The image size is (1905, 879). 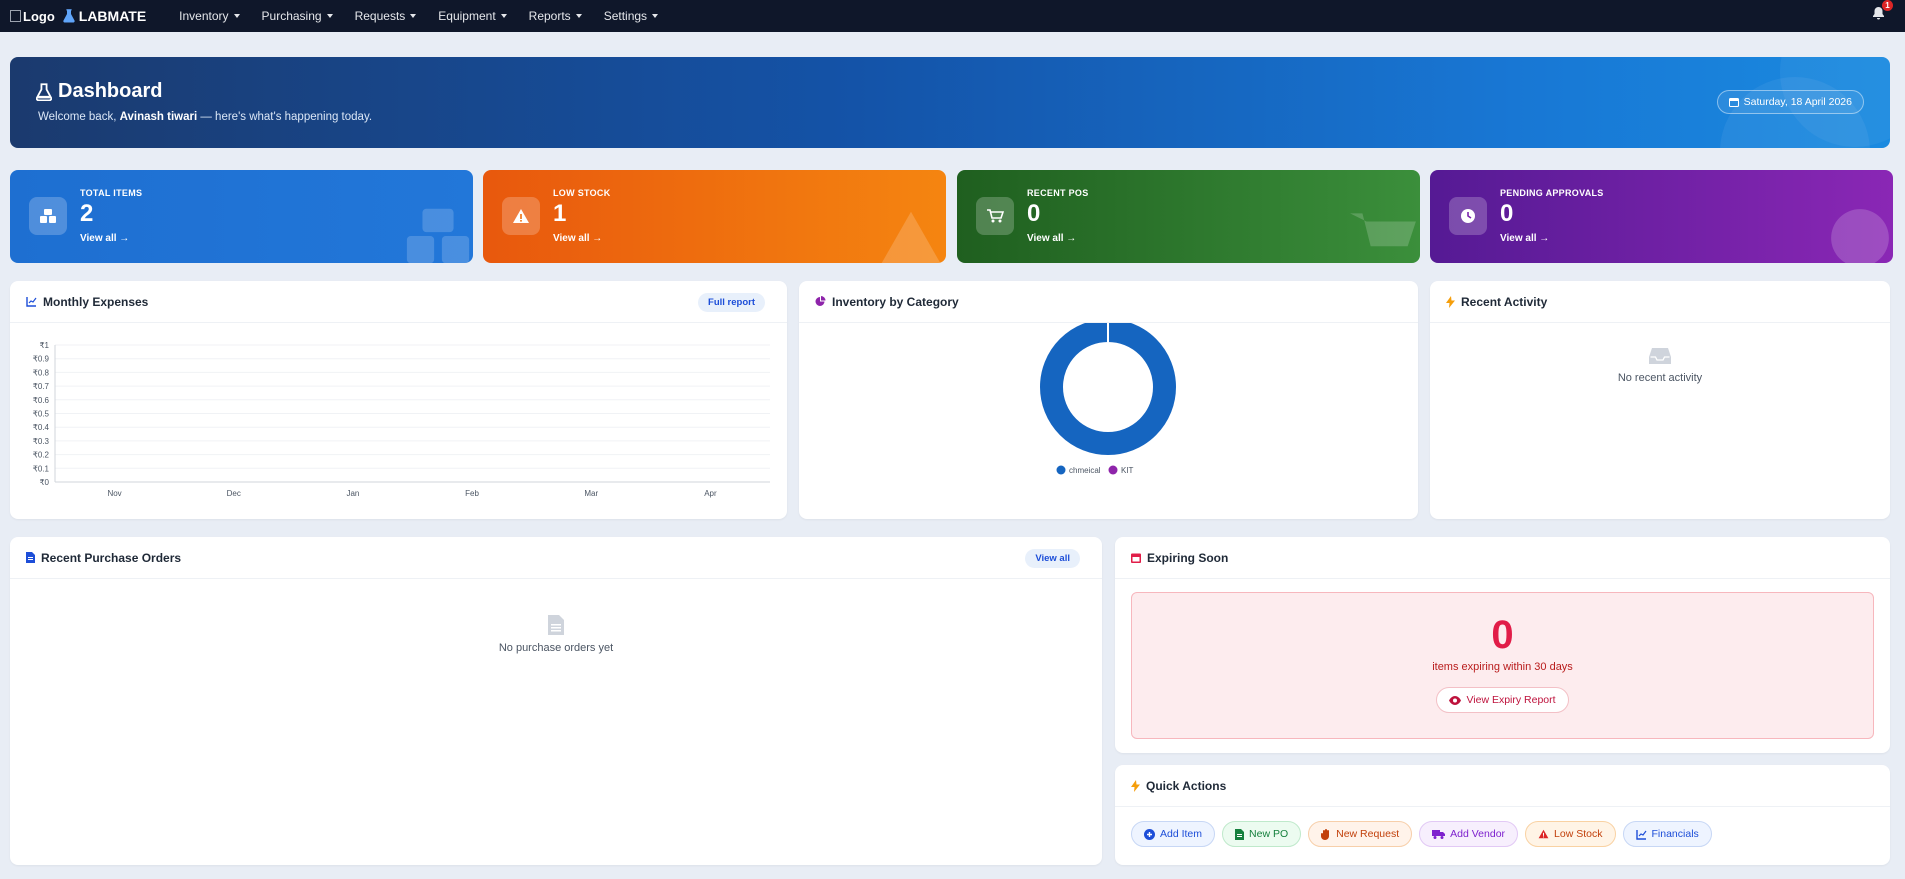 I want to click on stat-label: LOW STOCK, so click(x=582, y=193).